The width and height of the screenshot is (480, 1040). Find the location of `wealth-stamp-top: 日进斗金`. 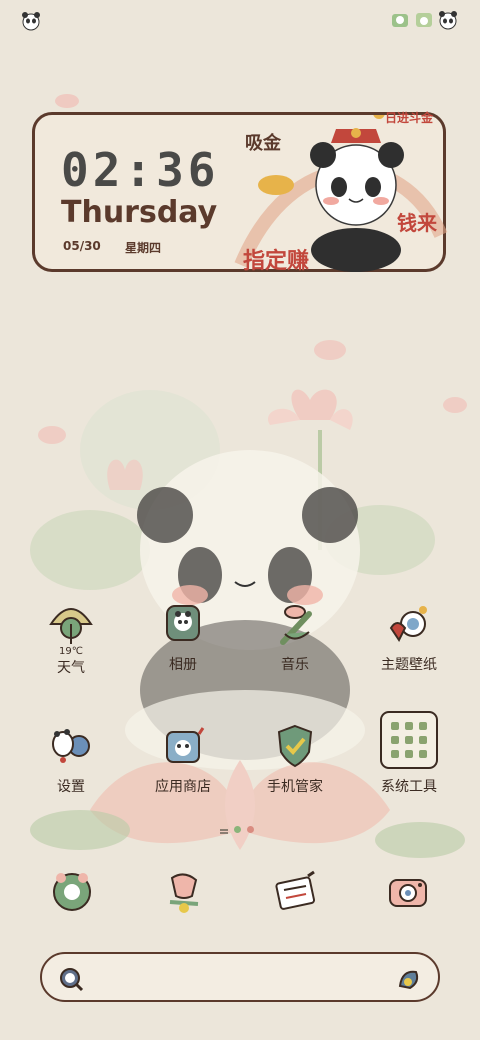

wealth-stamp-top: 日进斗金 is located at coordinates (409, 118).